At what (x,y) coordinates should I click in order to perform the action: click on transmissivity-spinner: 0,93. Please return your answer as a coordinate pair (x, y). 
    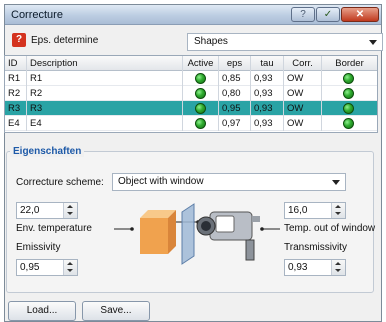
    Looking at the image, I should click on (315, 267).